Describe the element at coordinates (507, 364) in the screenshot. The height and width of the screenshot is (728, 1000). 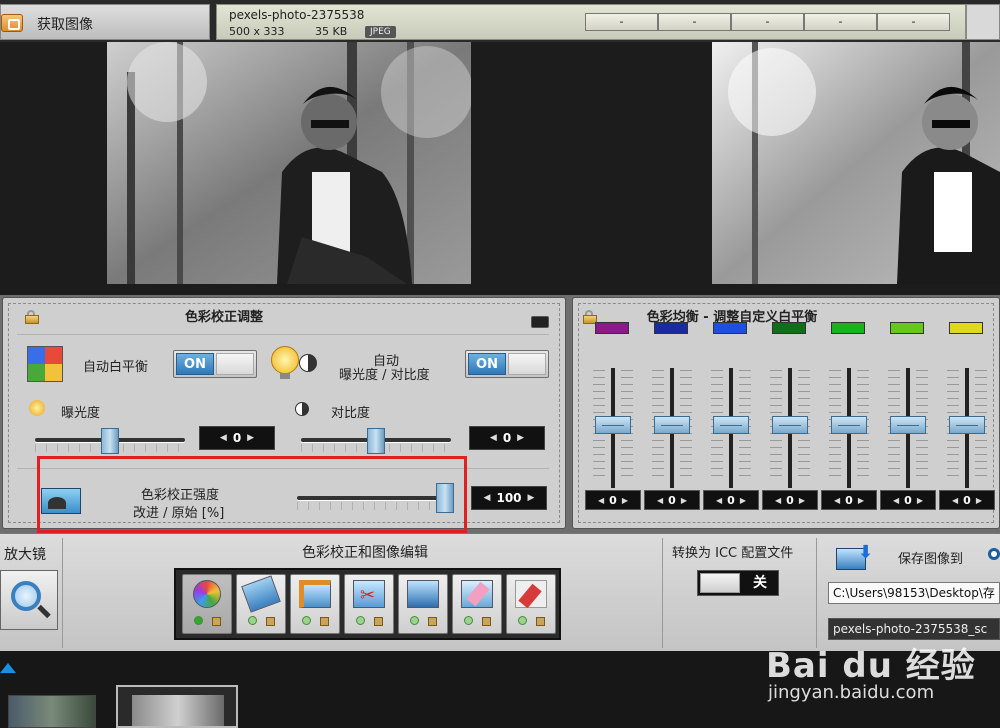
I see `auto-exposure-contrast-toggle: ON` at that location.